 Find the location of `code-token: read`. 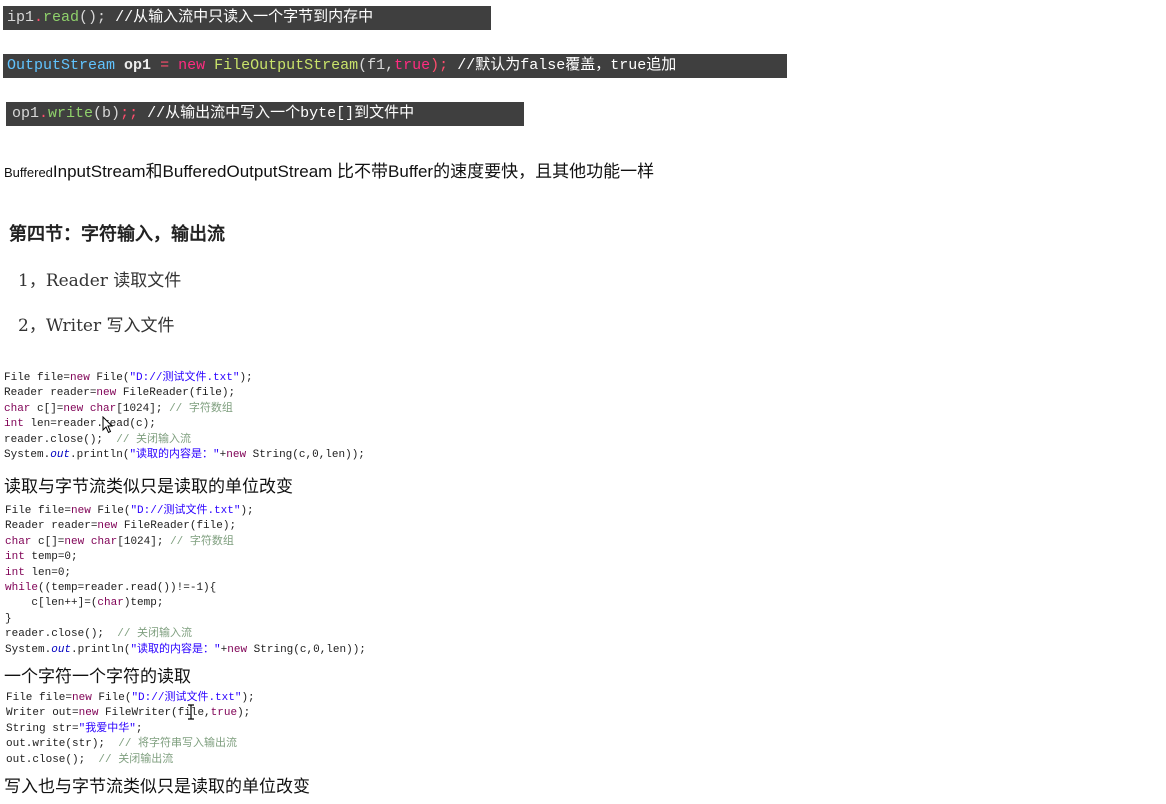

code-token: read is located at coordinates (61, 17).